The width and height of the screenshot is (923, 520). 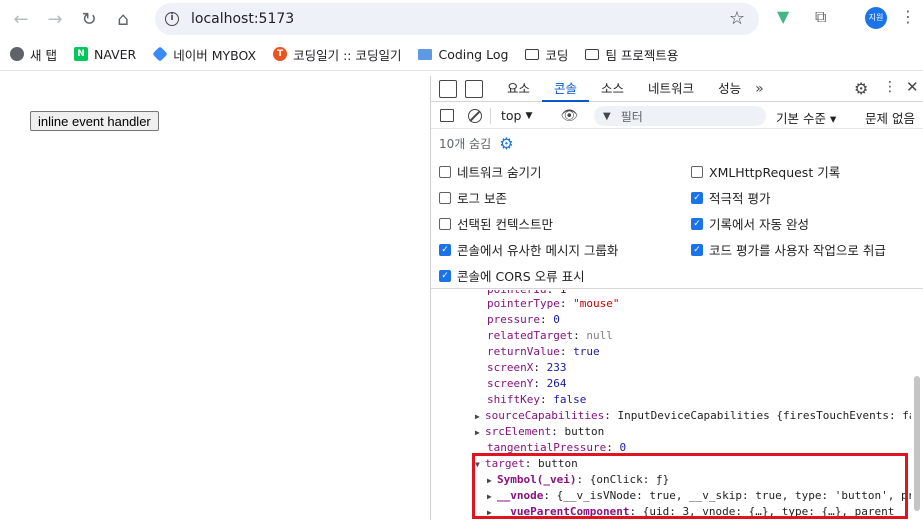 I want to click on bookmark-label: 코딩일기 :: 코딩일기, so click(x=347, y=55).